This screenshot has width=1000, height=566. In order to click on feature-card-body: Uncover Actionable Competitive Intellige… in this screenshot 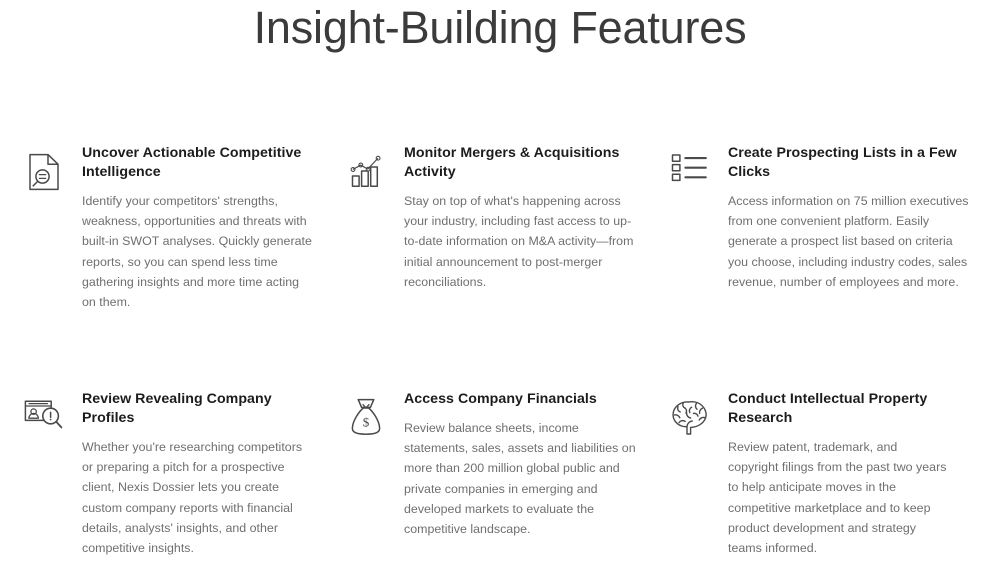, I will do `click(190, 228)`.